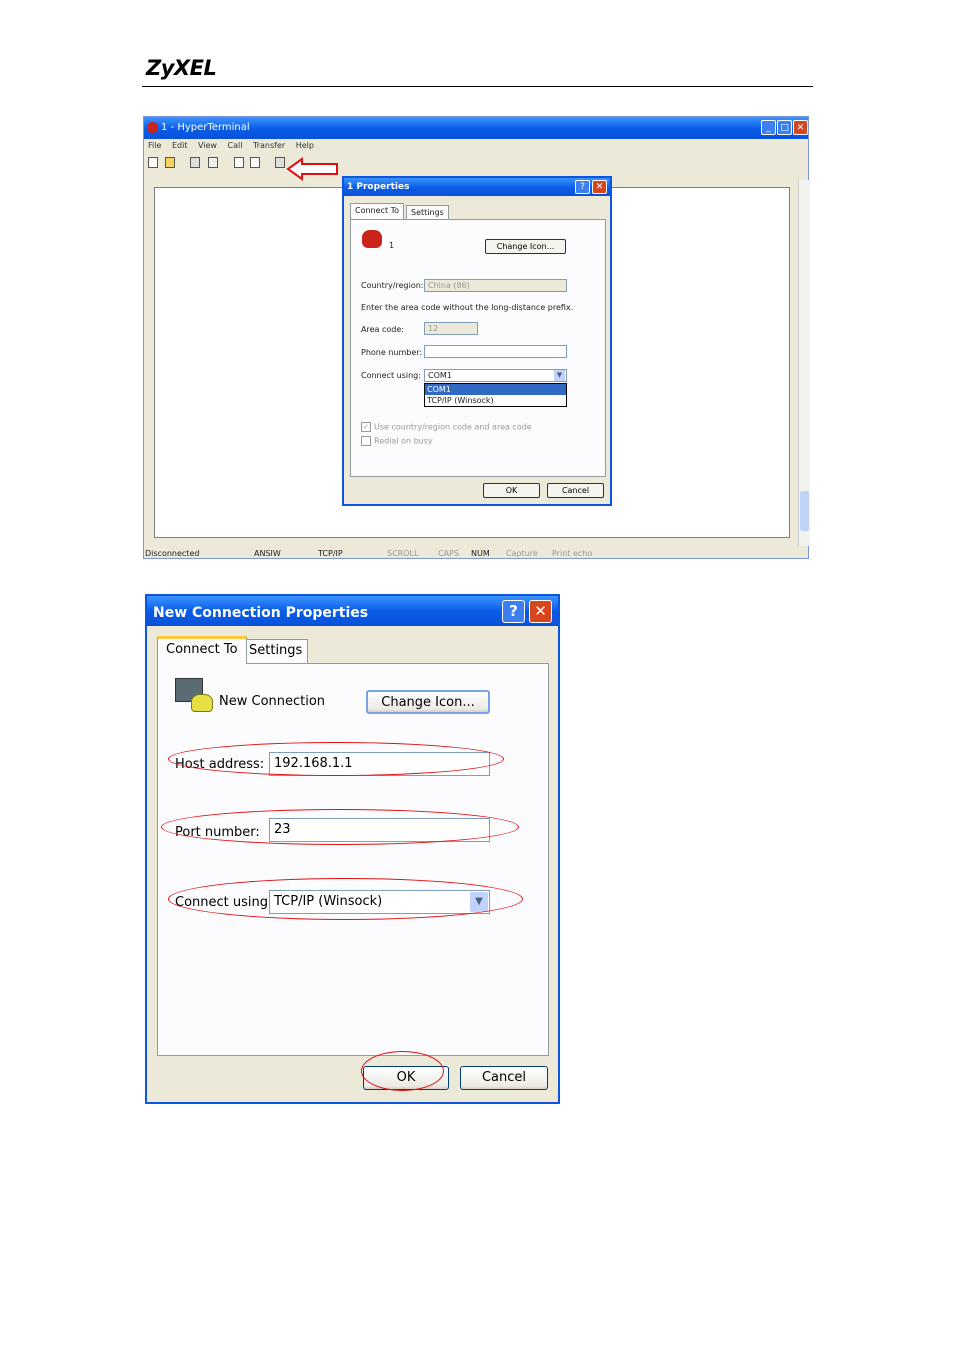  What do you see at coordinates (330, 553) in the screenshot?
I see `status-protocol: TCP/IP` at bounding box center [330, 553].